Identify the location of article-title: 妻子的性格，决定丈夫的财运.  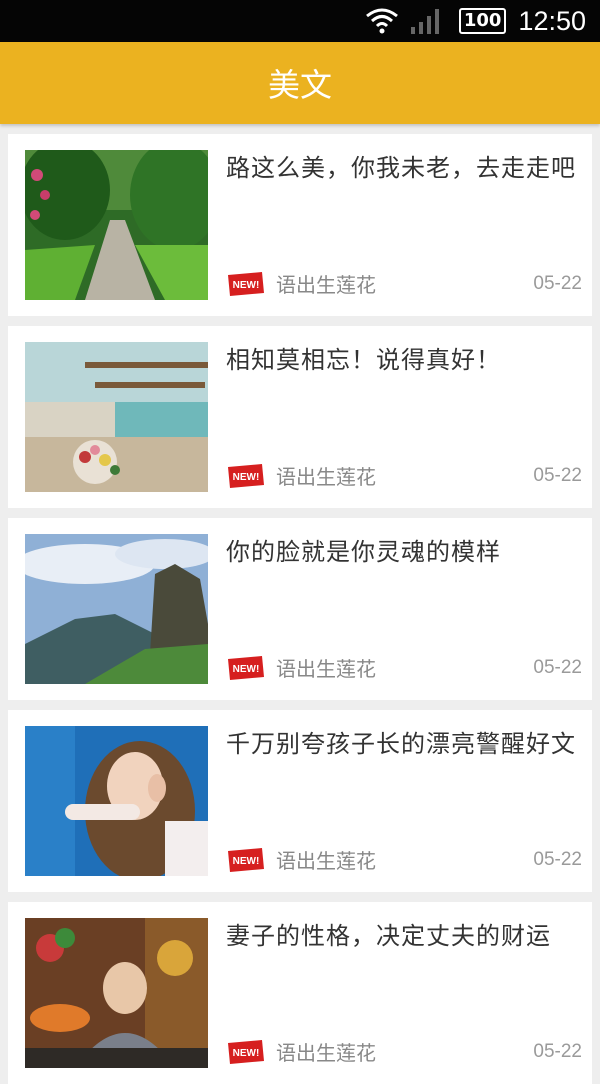
(388, 936).